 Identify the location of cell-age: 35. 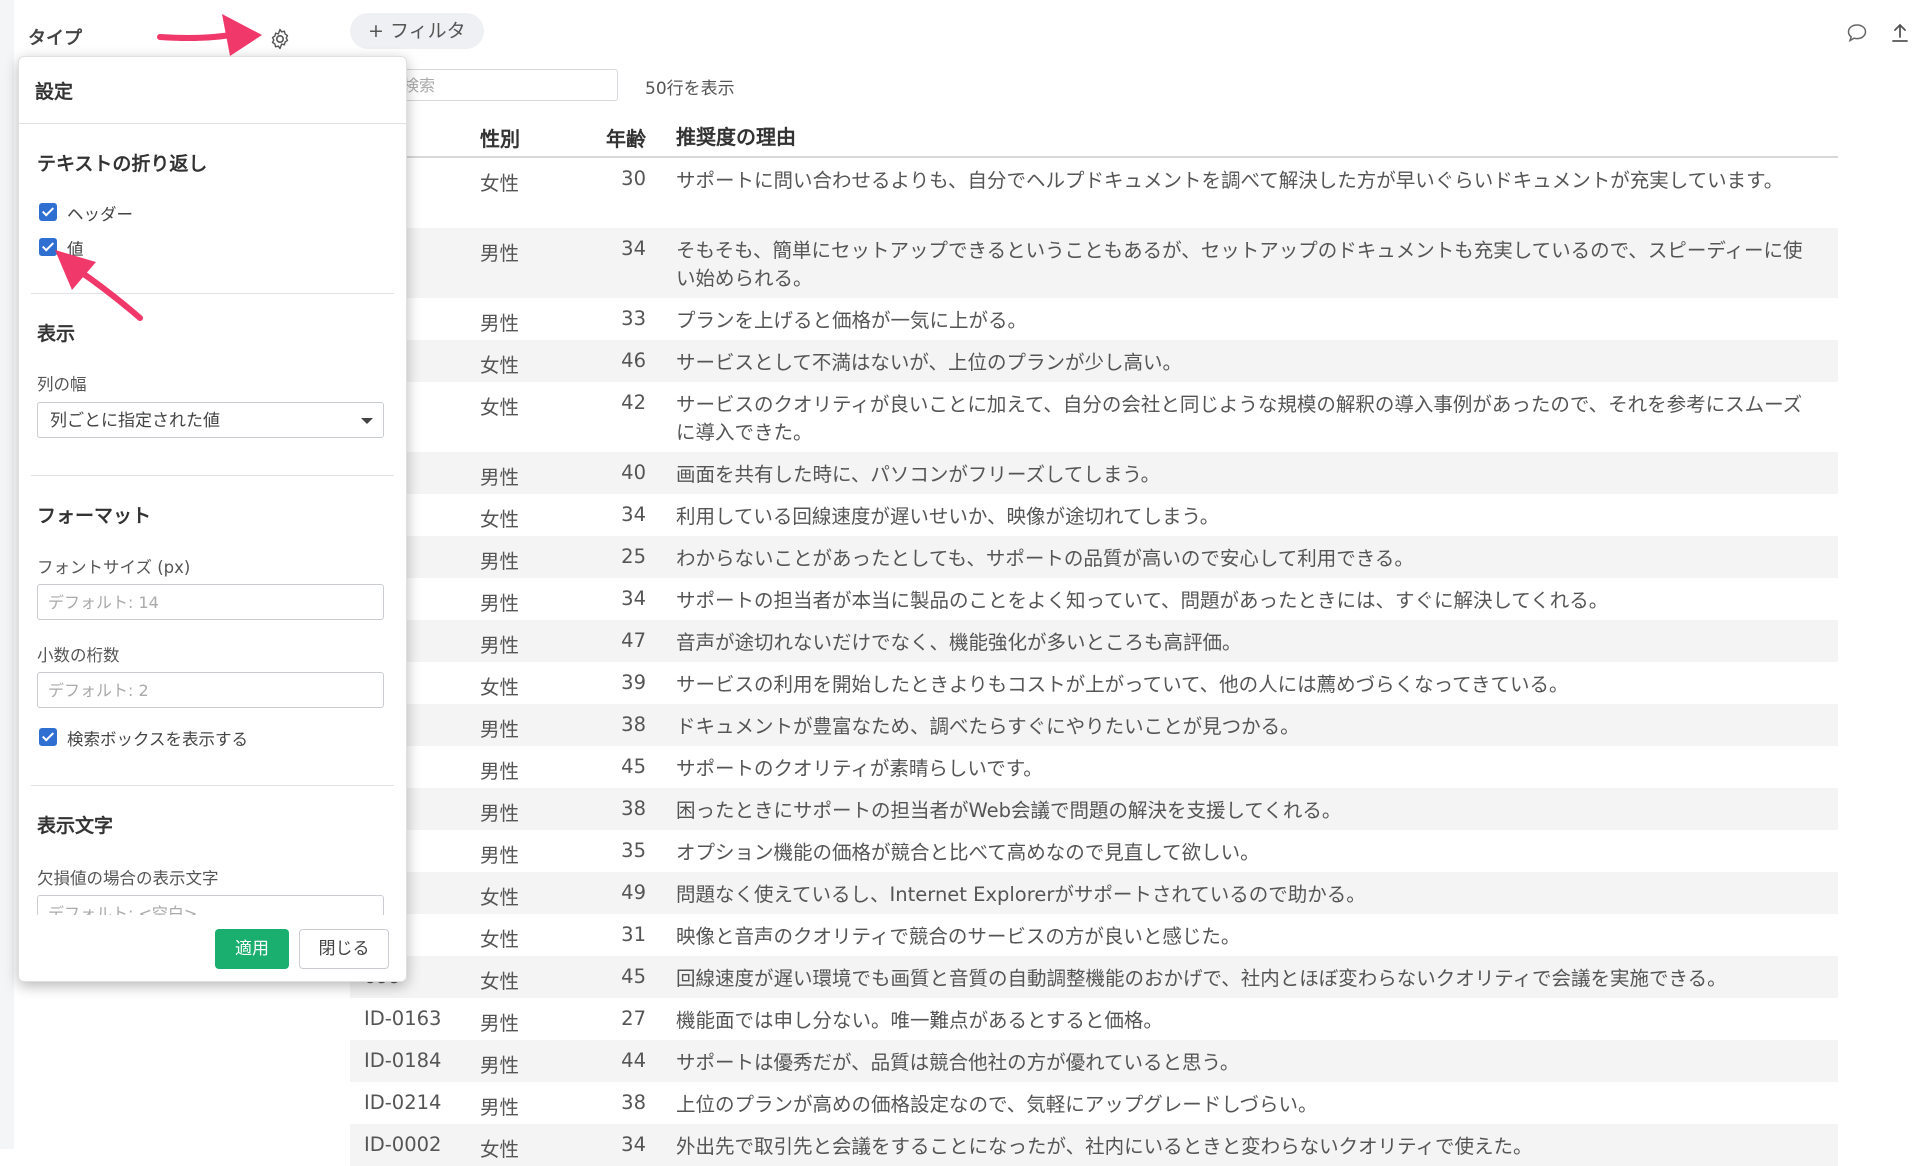
(633, 850).